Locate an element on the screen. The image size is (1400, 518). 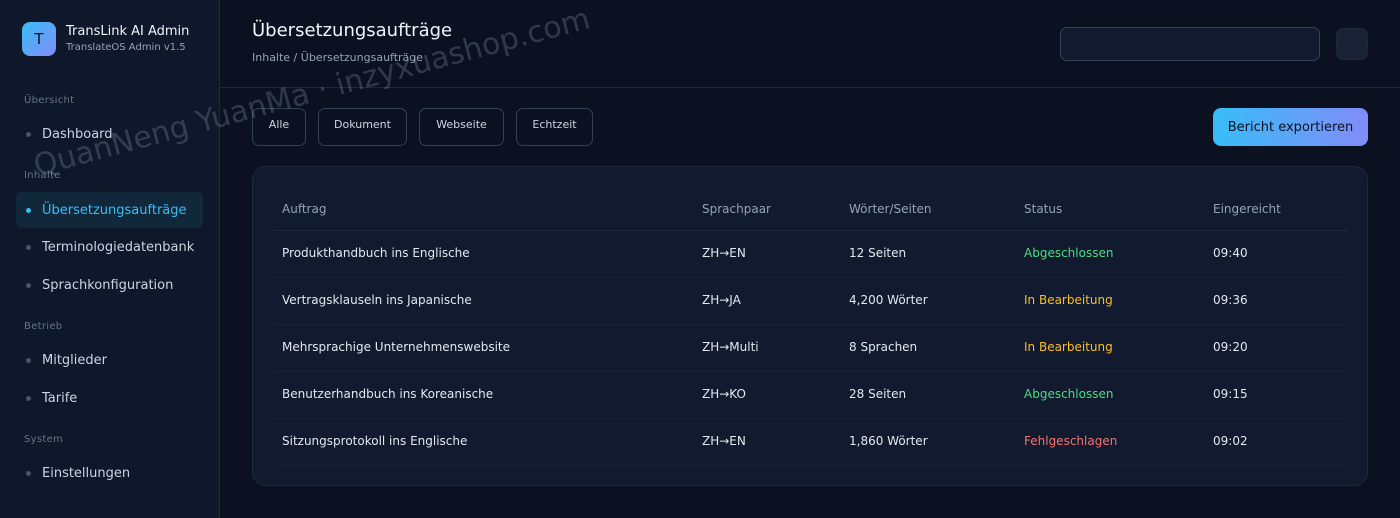
sidebar-item-label: Mitglieder is located at coordinates (74, 360).